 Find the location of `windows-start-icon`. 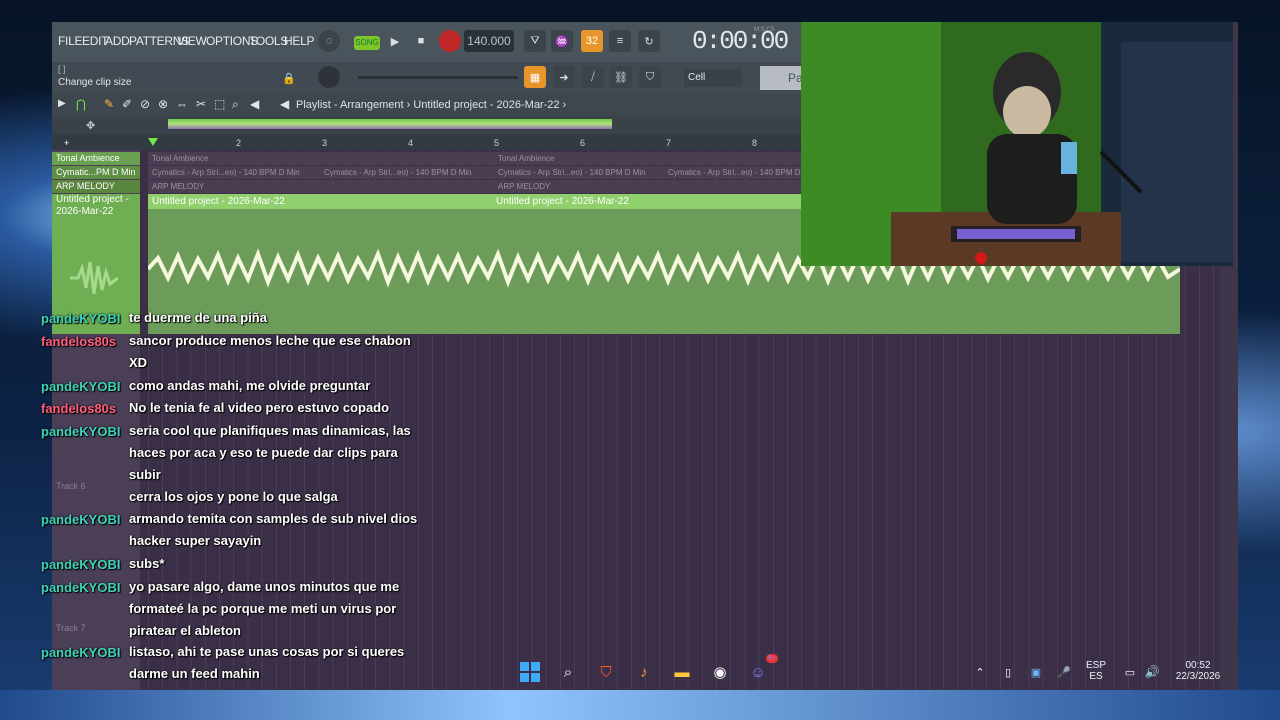

windows-start-icon is located at coordinates (530, 672).